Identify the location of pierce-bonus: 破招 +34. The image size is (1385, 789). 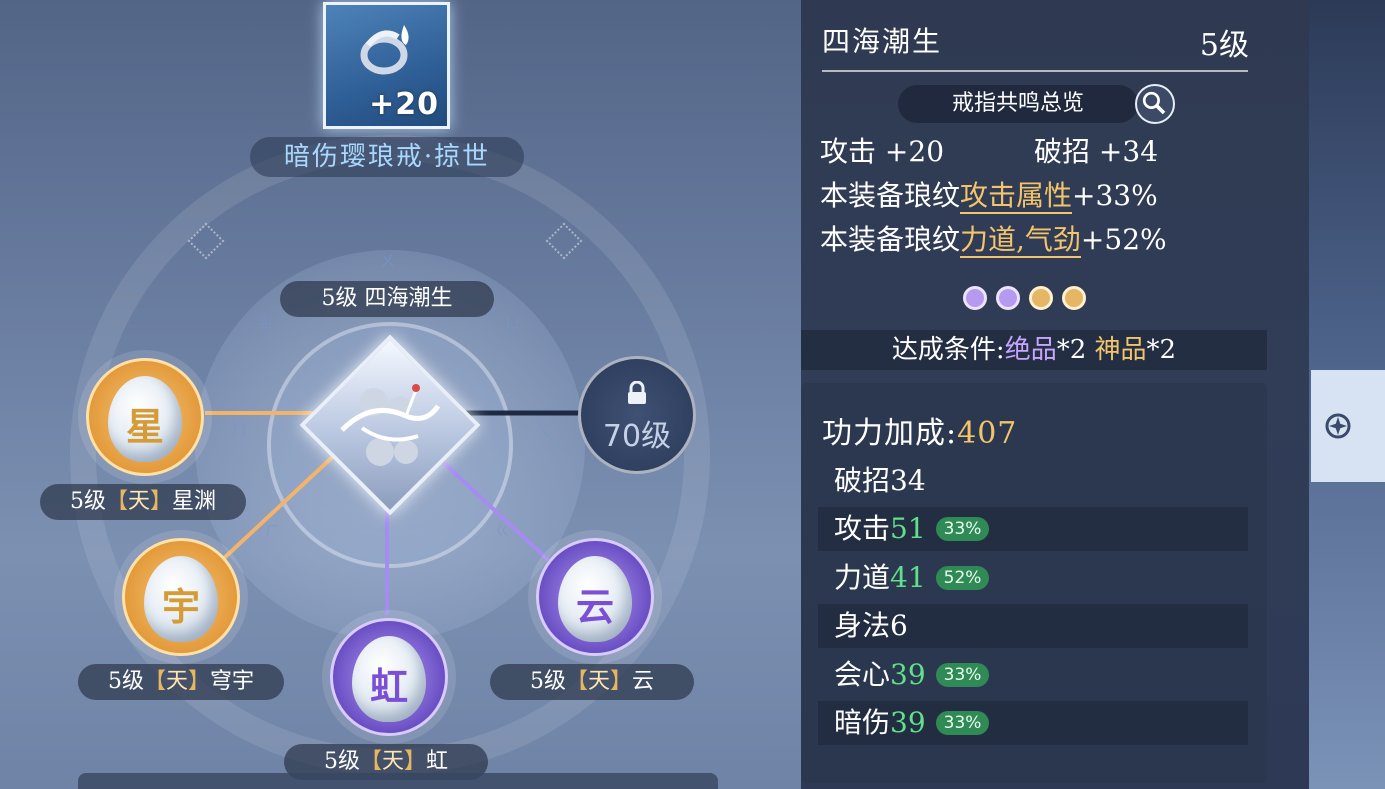
(1096, 151).